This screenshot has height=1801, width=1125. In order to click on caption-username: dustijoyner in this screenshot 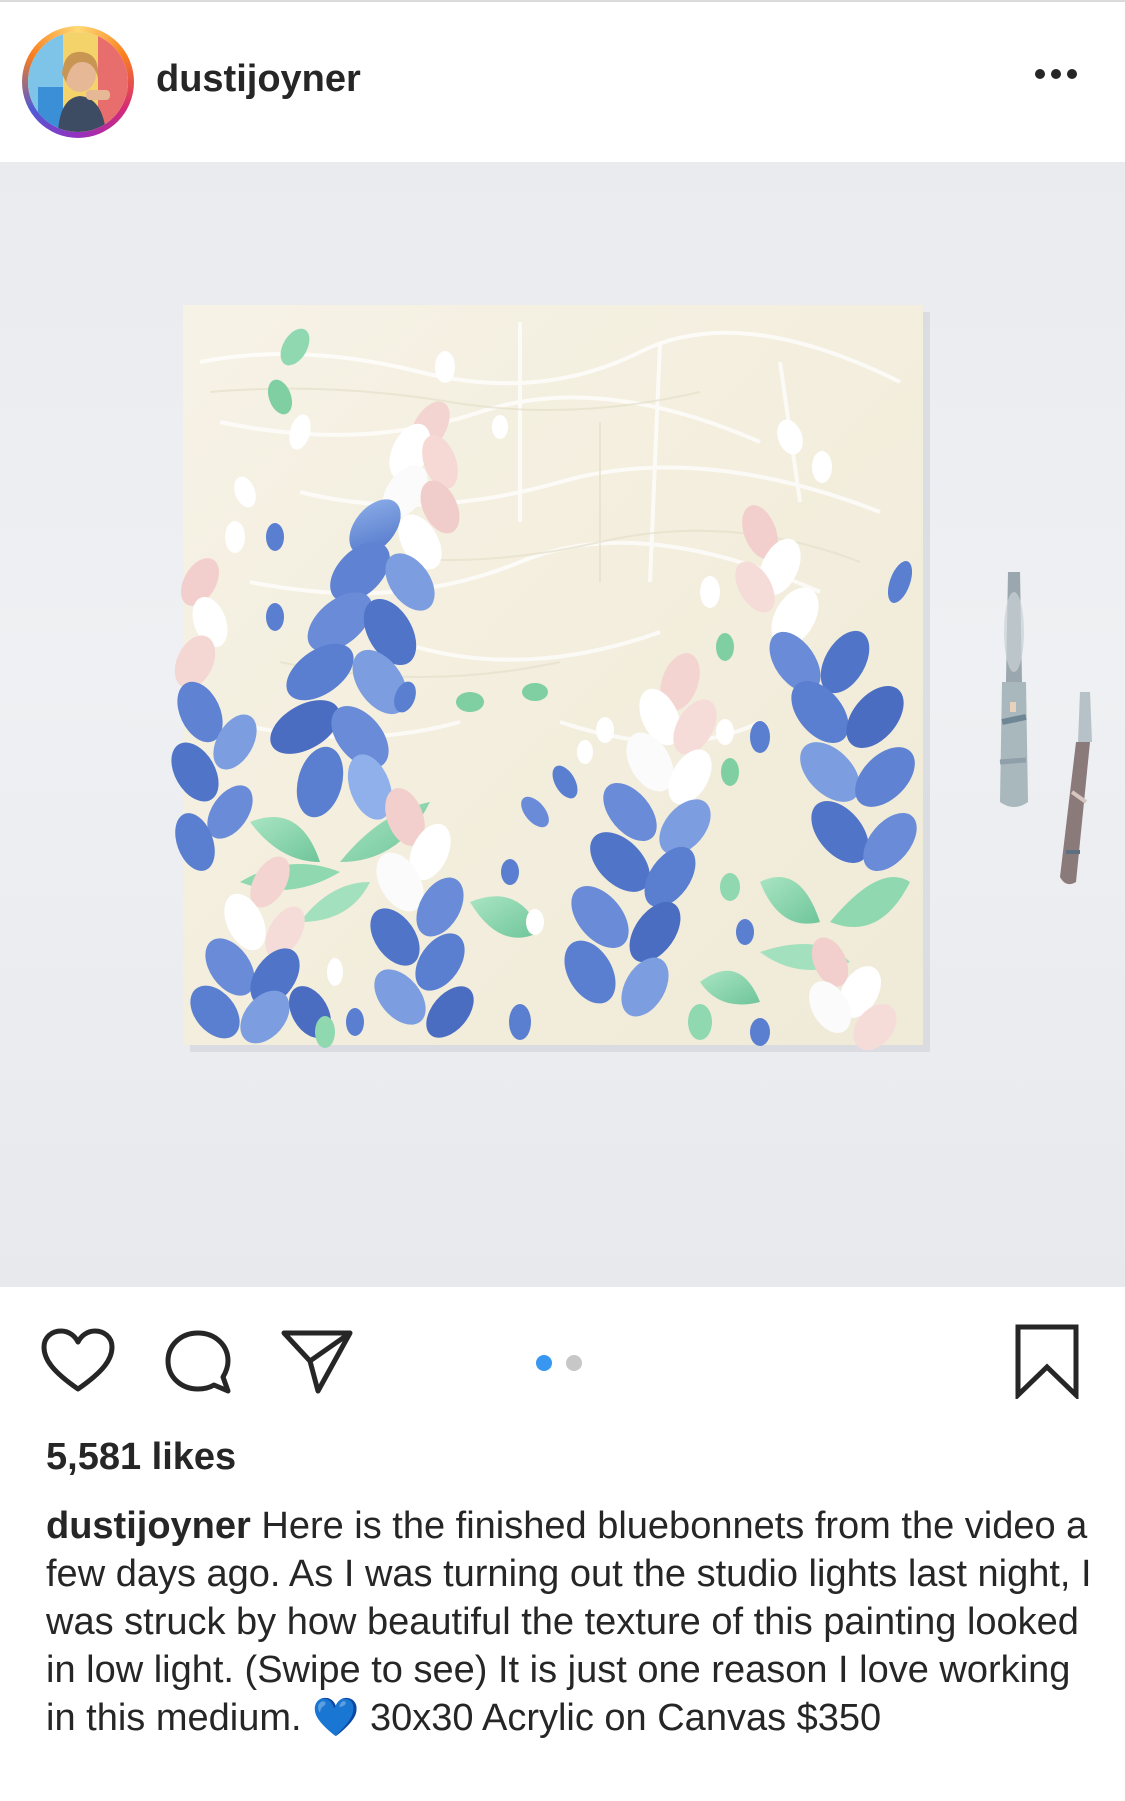, I will do `click(148, 1526)`.